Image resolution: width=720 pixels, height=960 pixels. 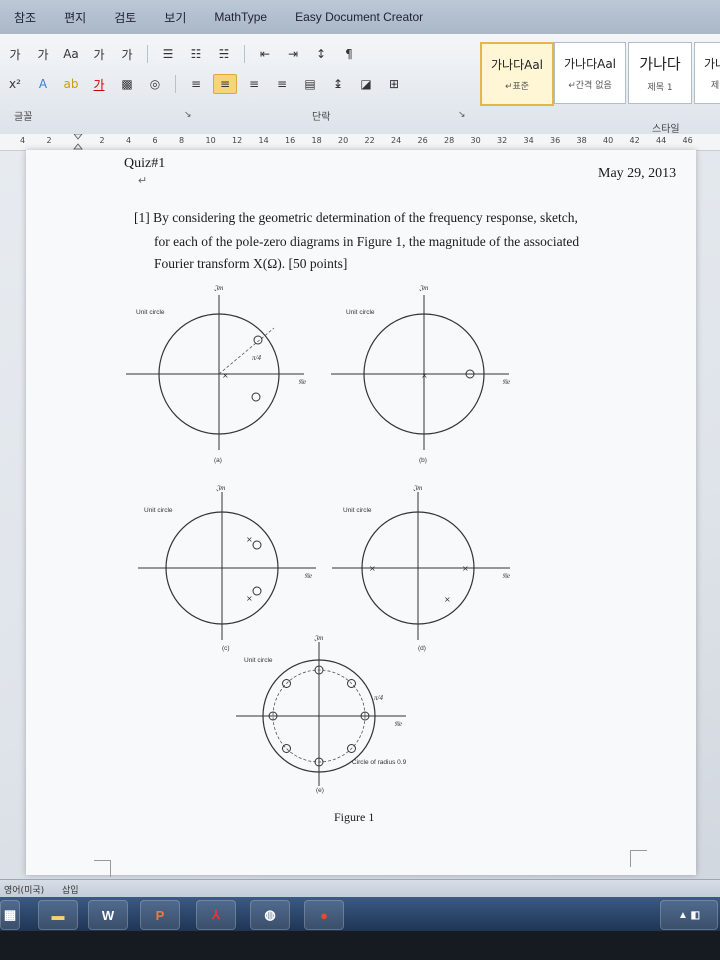 What do you see at coordinates (293, 54) in the screenshot?
I see `increase-indent-icon: ⇥` at bounding box center [293, 54].